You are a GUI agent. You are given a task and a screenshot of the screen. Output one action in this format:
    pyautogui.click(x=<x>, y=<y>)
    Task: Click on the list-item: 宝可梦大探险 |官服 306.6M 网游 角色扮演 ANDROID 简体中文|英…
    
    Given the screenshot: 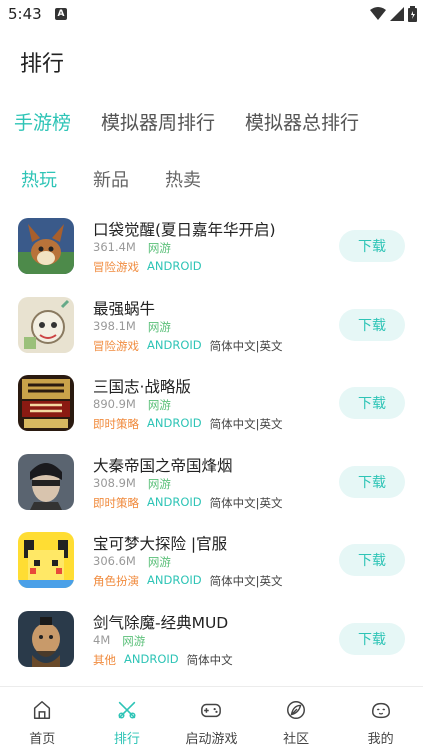 What is the action you would take?
    pyautogui.click(x=211, y=561)
    